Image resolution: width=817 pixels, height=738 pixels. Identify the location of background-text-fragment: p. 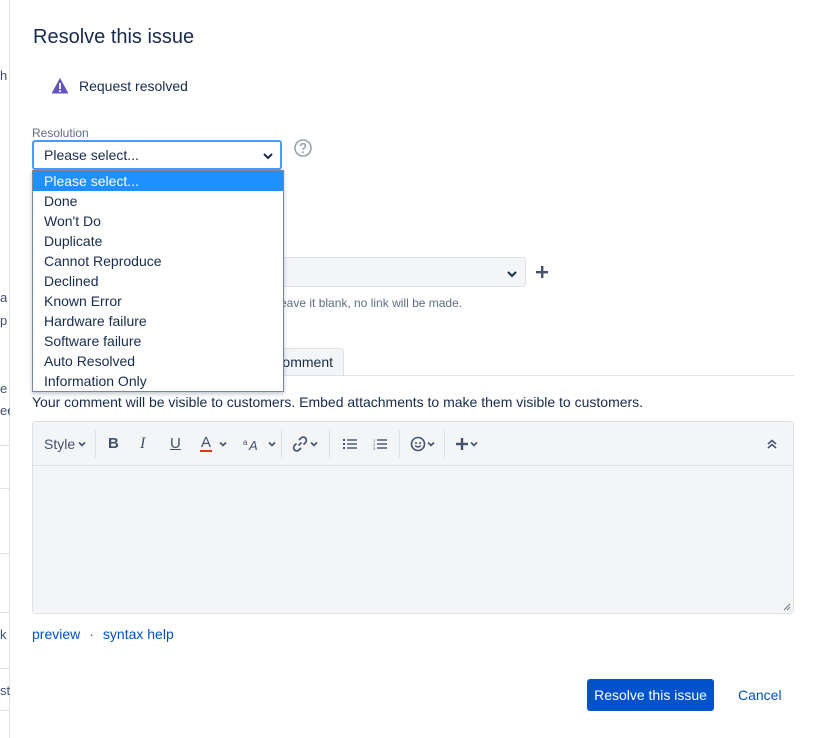
(4, 320).